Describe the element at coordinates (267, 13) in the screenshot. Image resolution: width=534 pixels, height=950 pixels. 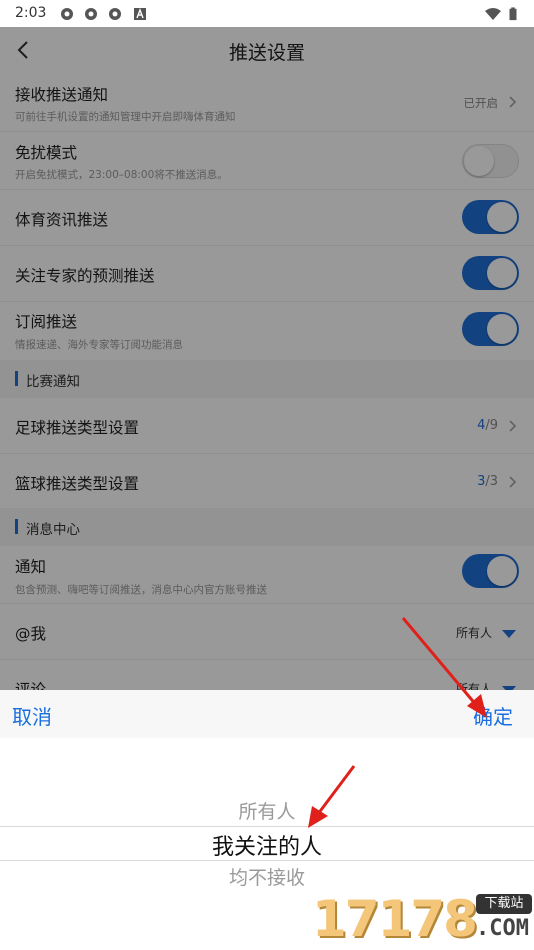
I see `status-bar: 2:03` at that location.